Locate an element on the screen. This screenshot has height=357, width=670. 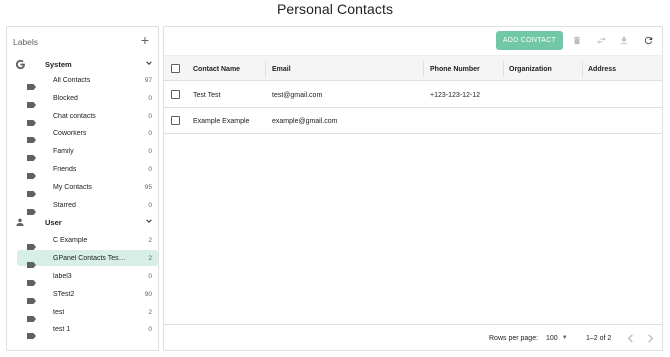
label-item-test: test 2 is located at coordinates (87, 313).